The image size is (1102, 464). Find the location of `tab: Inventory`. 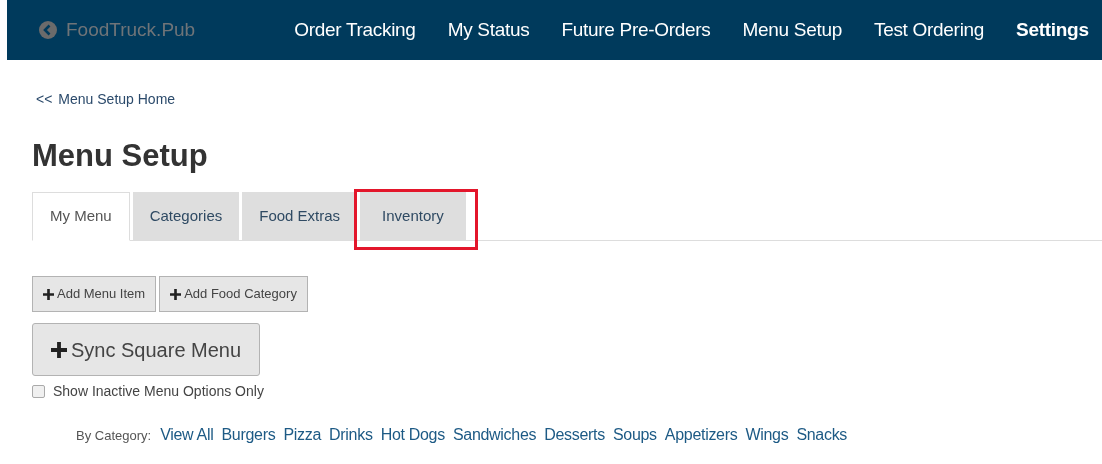

tab: Inventory is located at coordinates (413, 216).